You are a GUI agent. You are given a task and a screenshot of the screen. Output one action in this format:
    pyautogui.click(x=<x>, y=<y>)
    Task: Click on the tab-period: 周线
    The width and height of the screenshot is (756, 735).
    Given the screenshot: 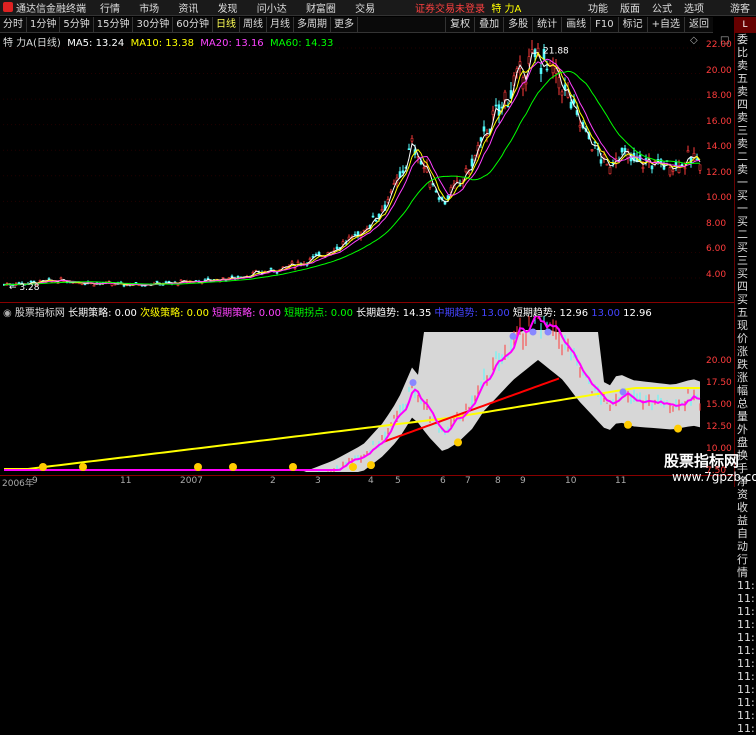 What is the action you would take?
    pyautogui.click(x=253, y=24)
    